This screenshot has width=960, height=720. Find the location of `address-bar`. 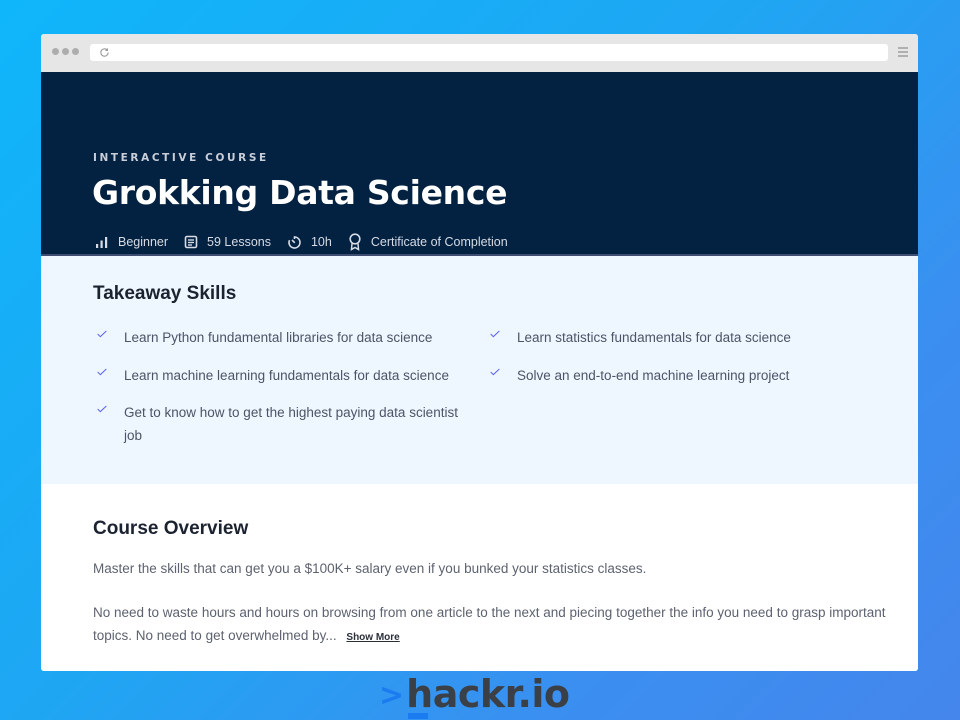

address-bar is located at coordinates (489, 52).